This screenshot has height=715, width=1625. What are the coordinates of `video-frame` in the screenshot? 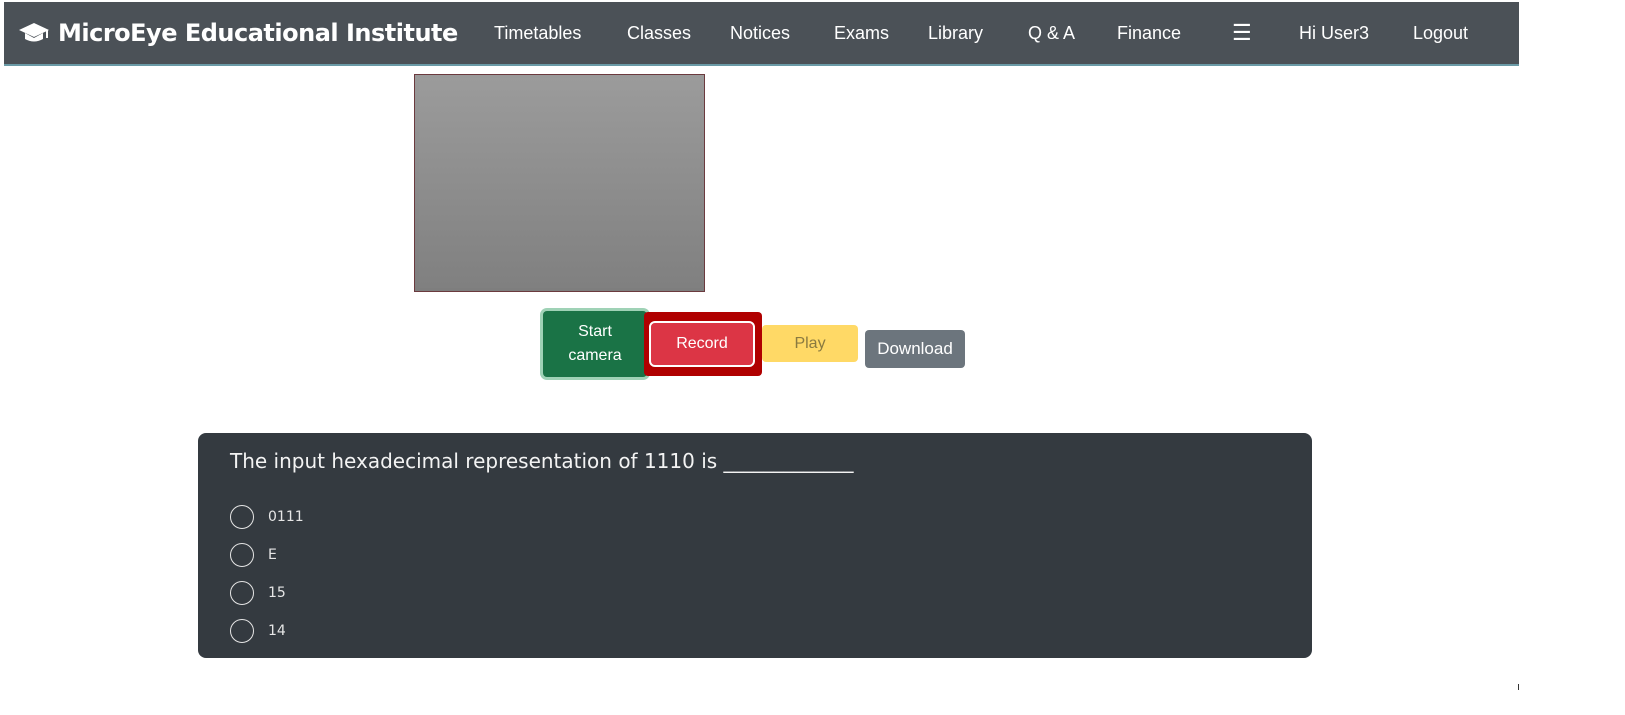 It's located at (559, 183).